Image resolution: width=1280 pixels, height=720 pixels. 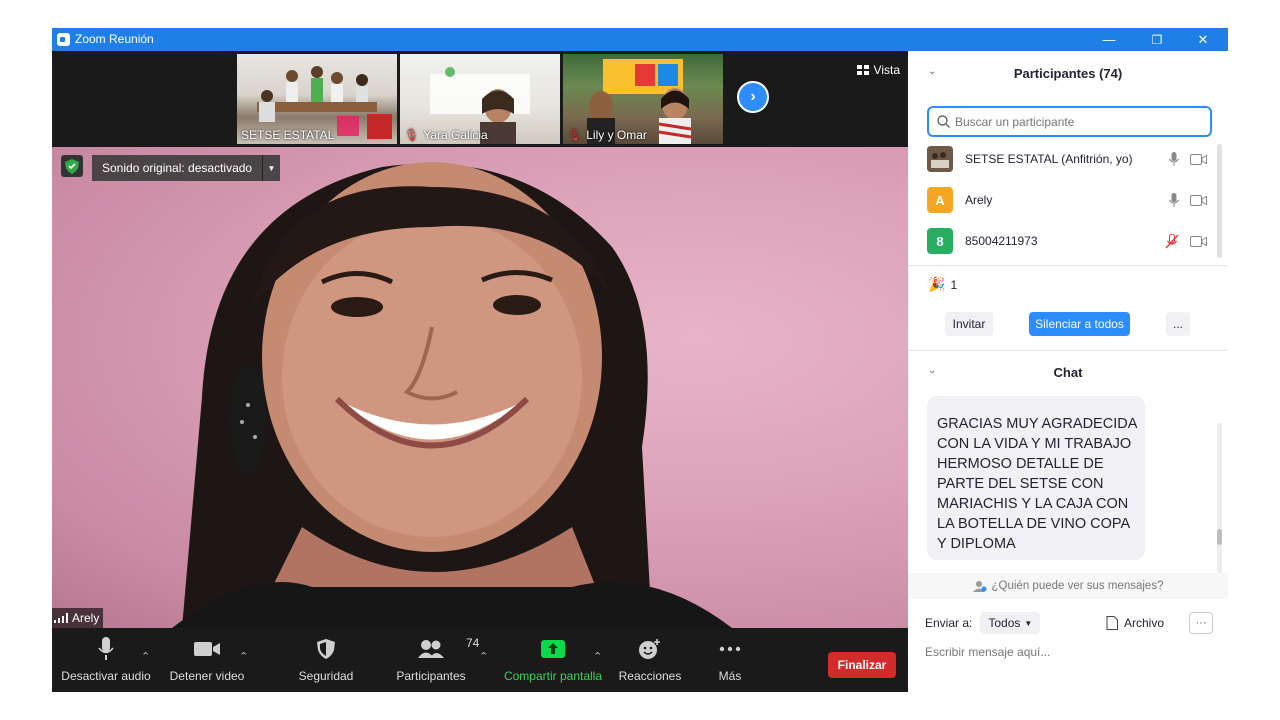 I want to click on recipient-select: Todos ▼, so click(x=1010, y=623).